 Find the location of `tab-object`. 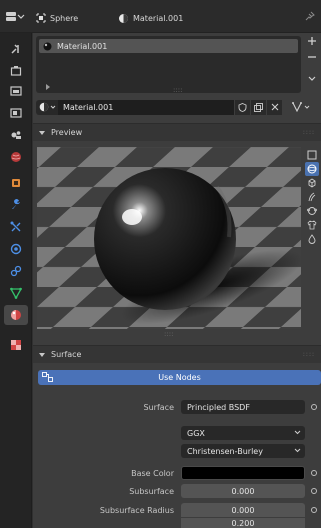

tab-object is located at coordinates (16, 183).